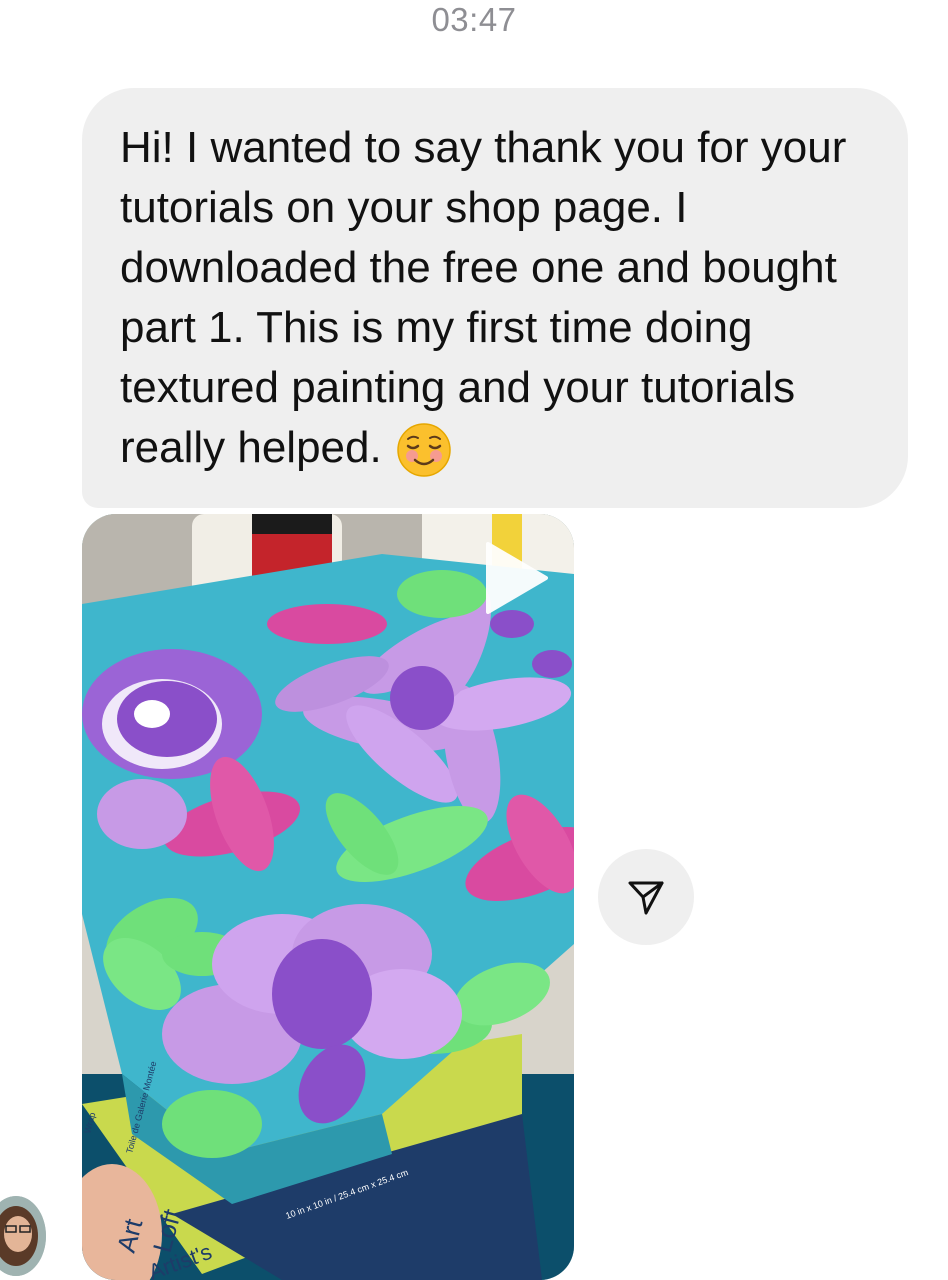  What do you see at coordinates (474, 19) in the screenshot?
I see `message-timestamp: 03:47` at bounding box center [474, 19].